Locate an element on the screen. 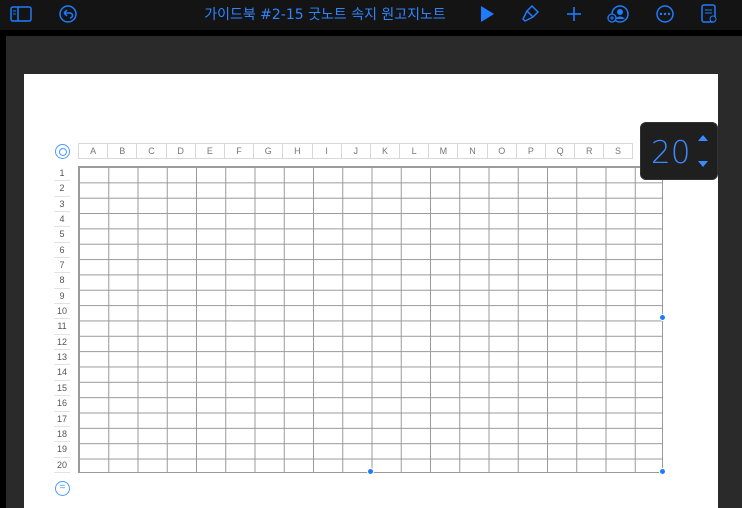  row-header: 12 is located at coordinates (62, 343).